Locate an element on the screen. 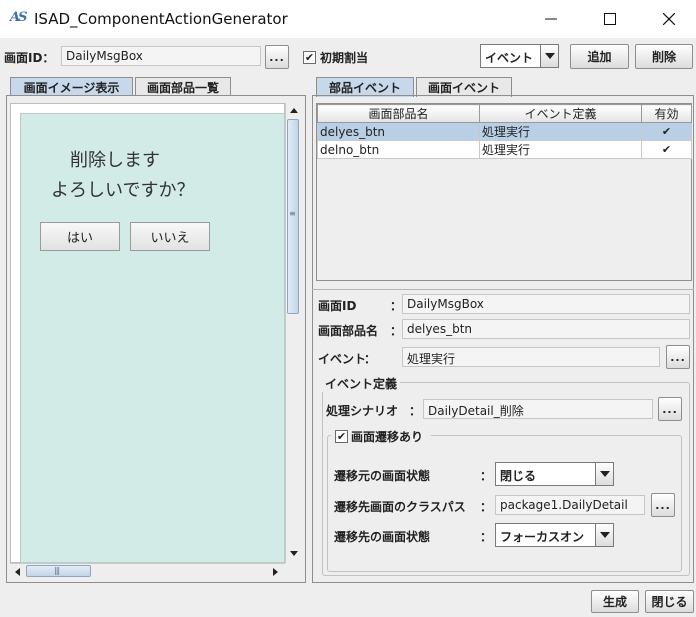 This screenshot has width=696, height=617. column-header-event: イベント定義 is located at coordinates (560, 113).